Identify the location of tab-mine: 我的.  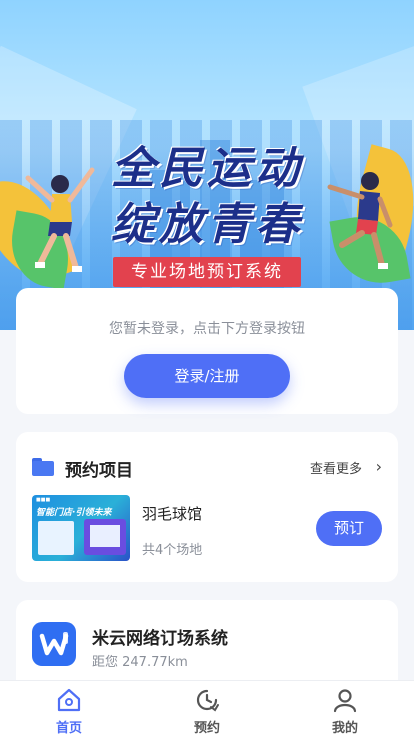
(345, 708).